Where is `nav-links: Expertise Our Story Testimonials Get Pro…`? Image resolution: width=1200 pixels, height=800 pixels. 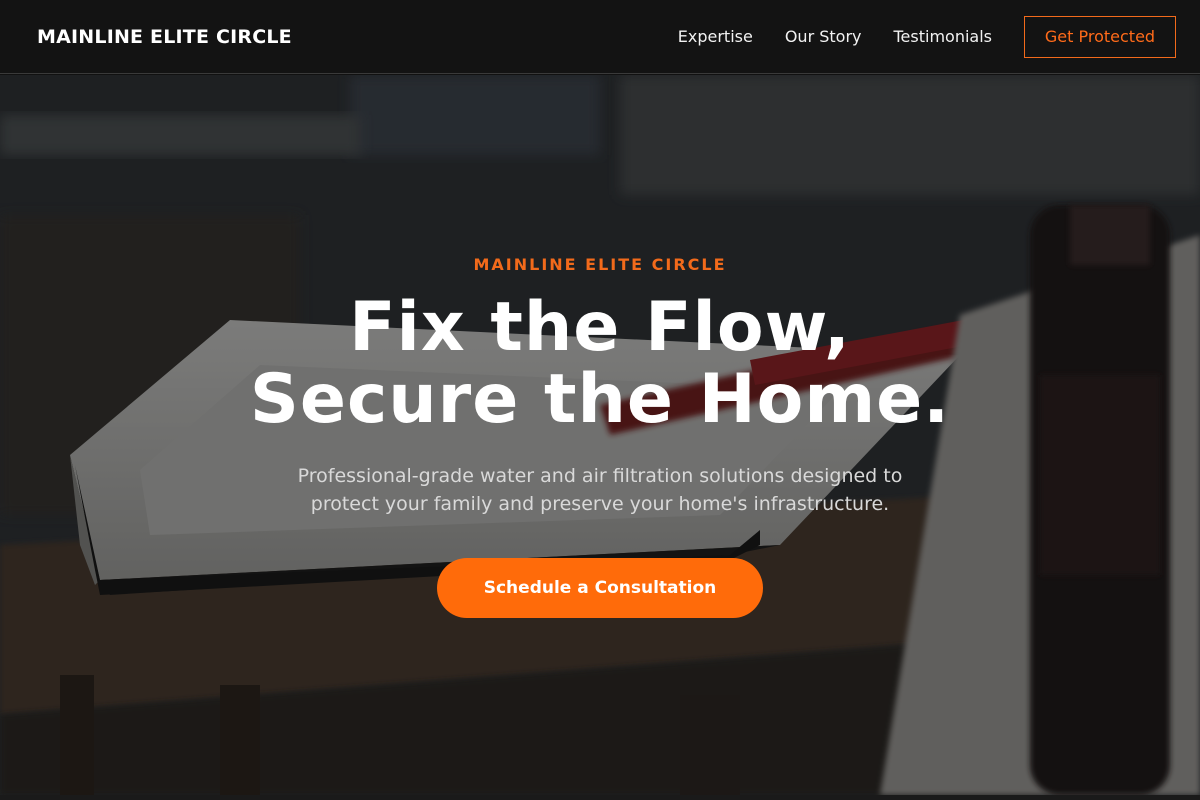
nav-links: Expertise Our Story Testimonials Get Pro… is located at coordinates (911, 36).